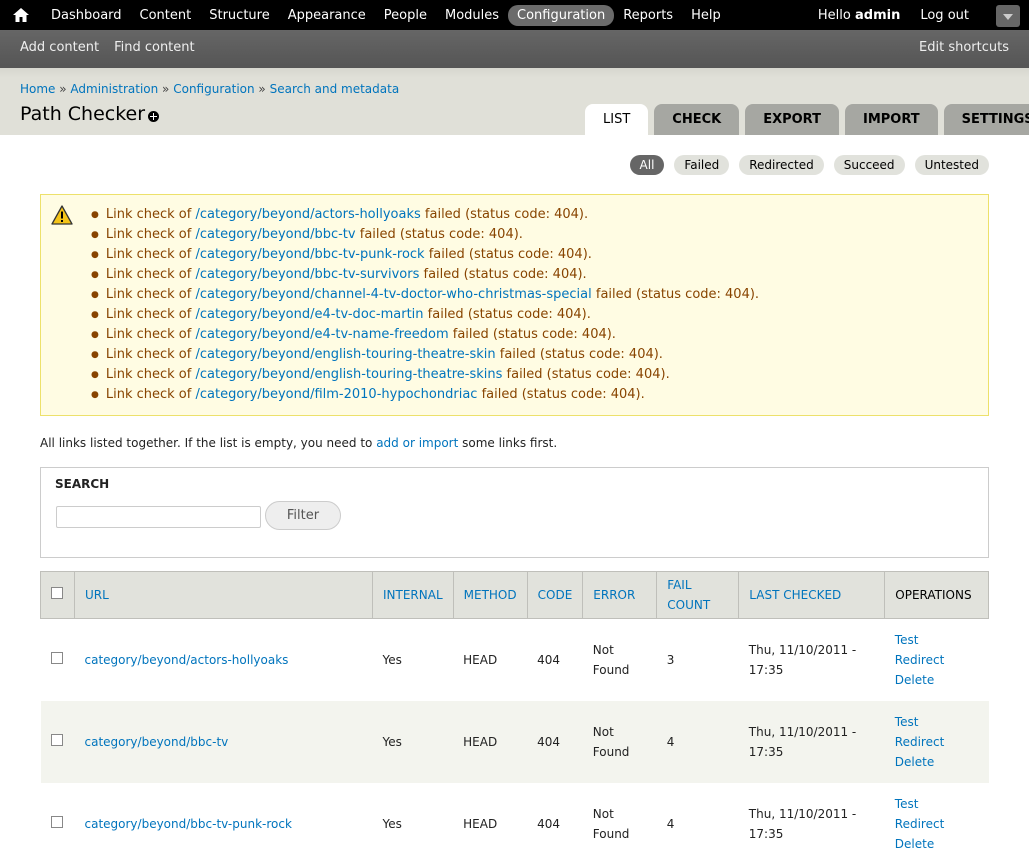  I want to click on message-link: /category/beyond/bbc-tv, so click(275, 234).